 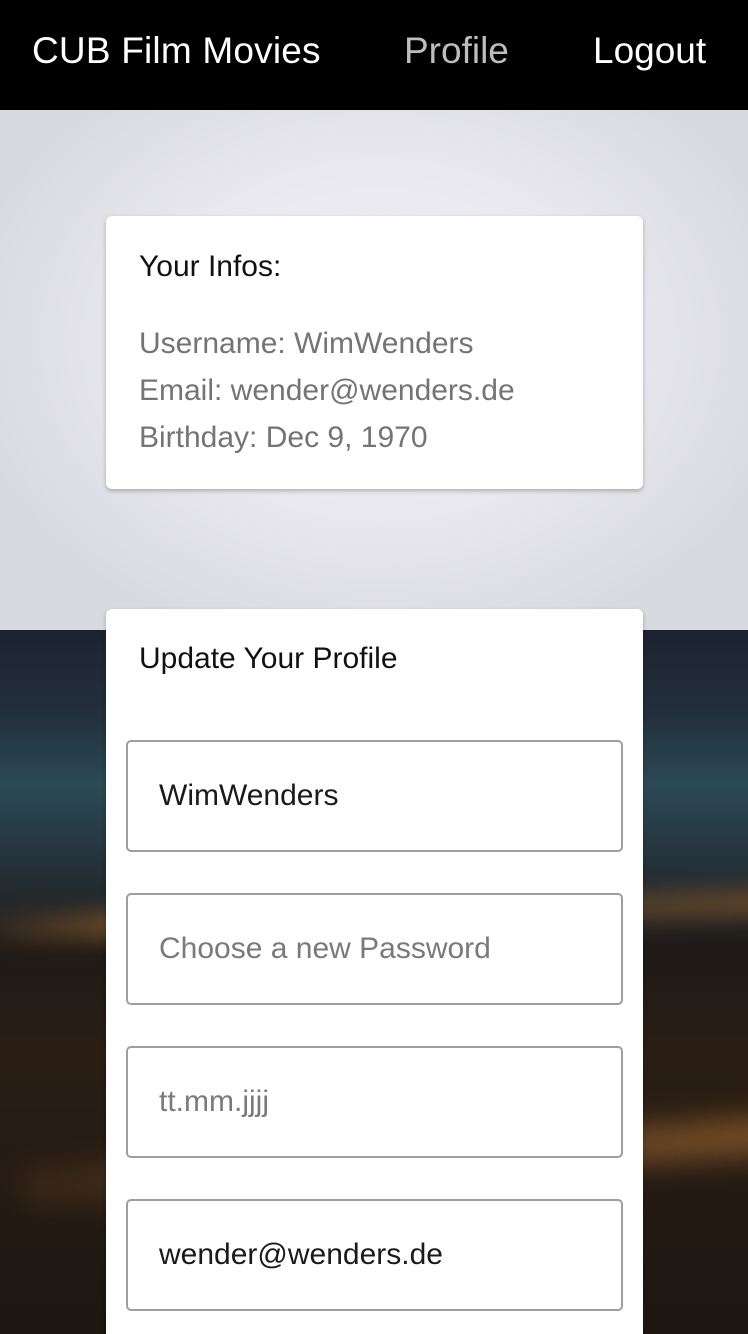 What do you see at coordinates (374, 949) in the screenshot?
I see `password-input` at bounding box center [374, 949].